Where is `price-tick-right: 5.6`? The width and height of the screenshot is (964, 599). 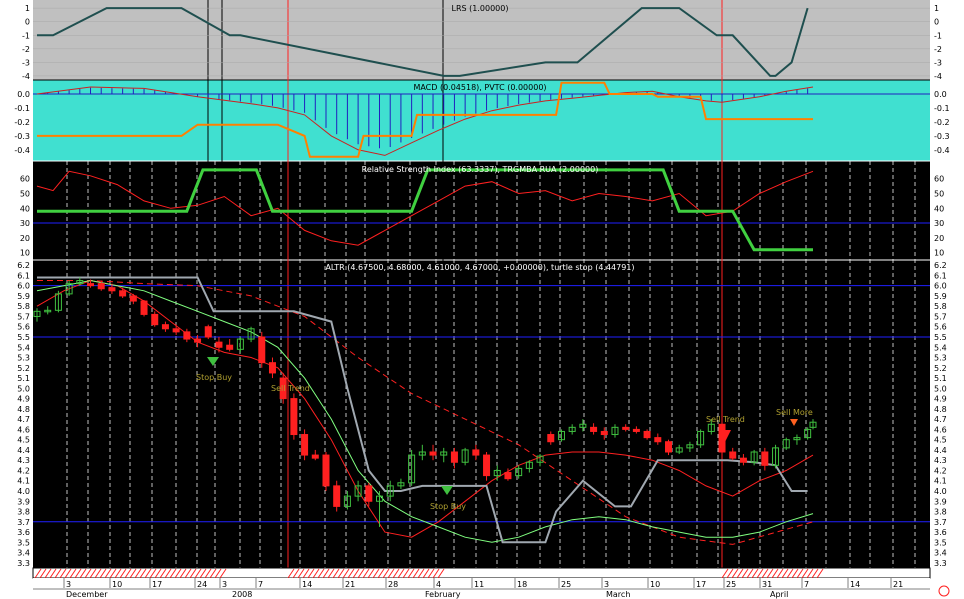
price-tick-right: 5.6 is located at coordinates (940, 327).